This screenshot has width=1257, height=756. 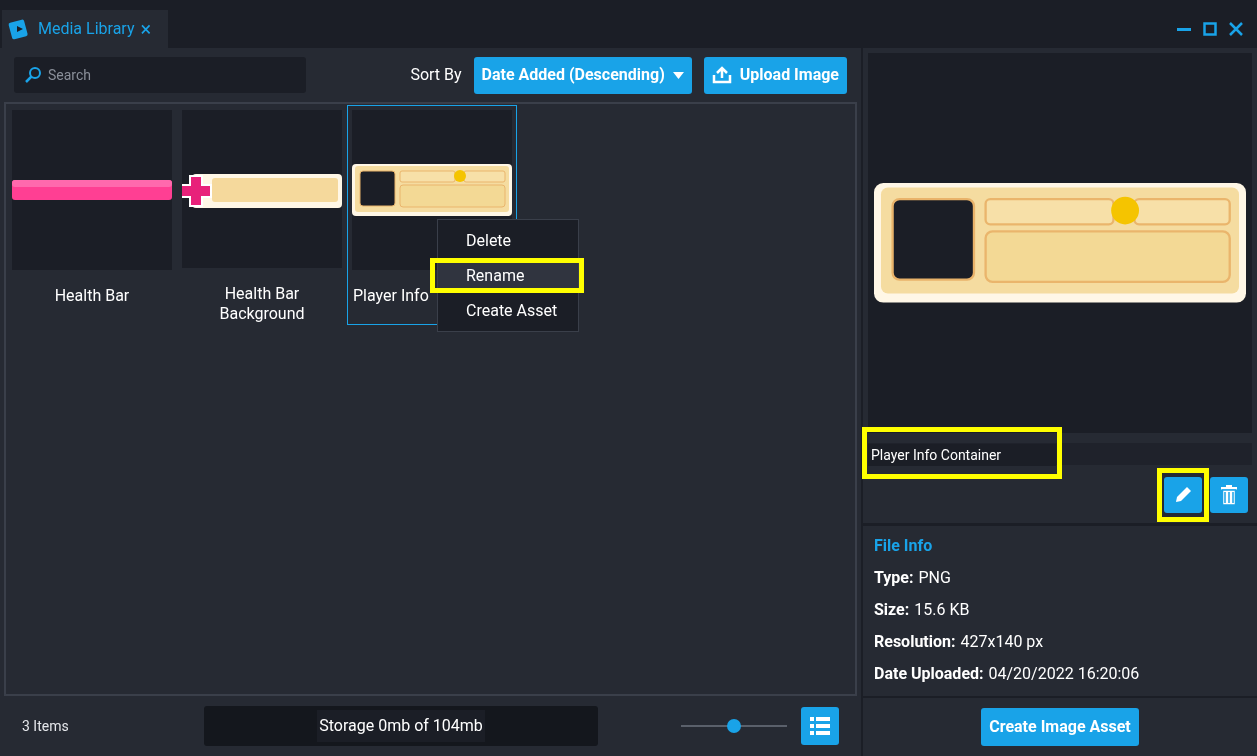 I want to click on field-label: Date Uploaded:, so click(x=929, y=674).